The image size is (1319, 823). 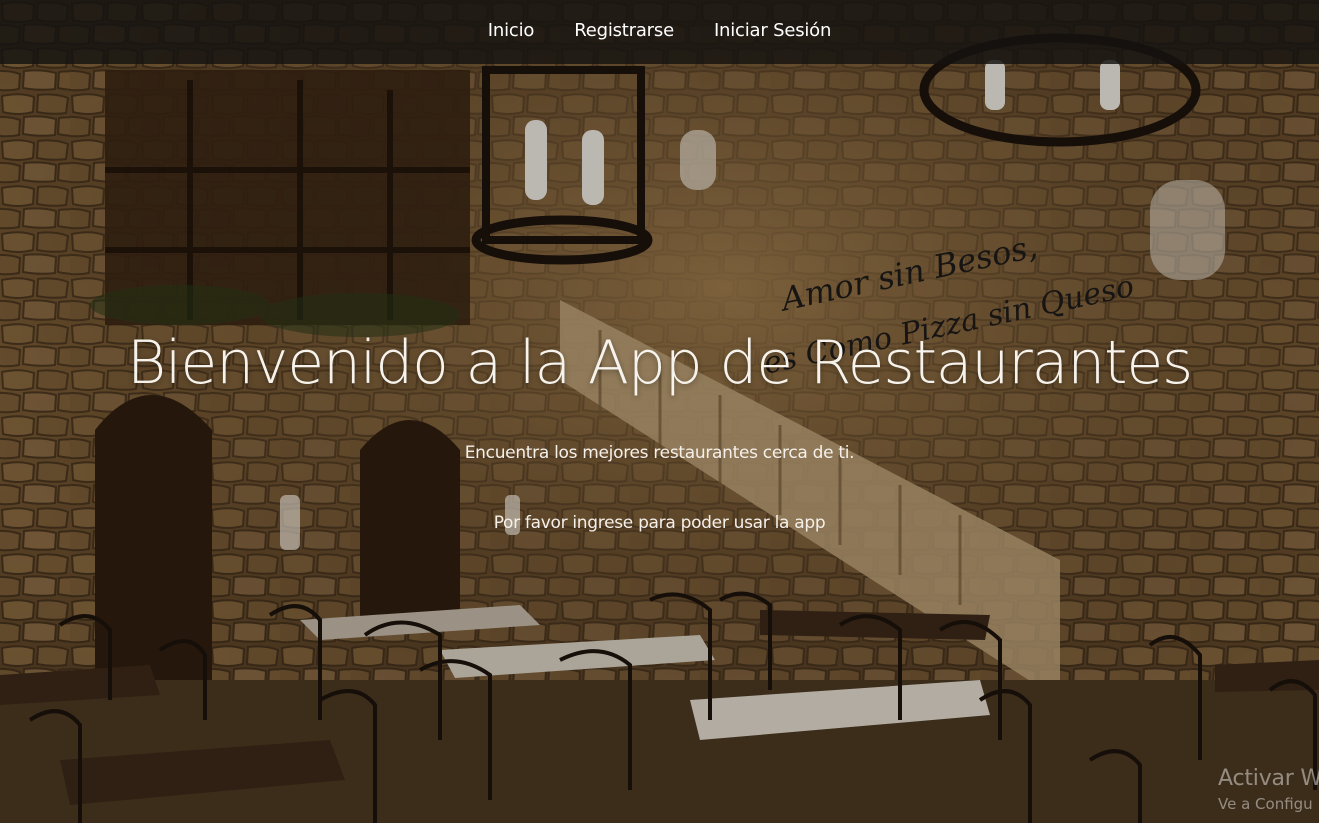 I want to click on top-navbar: Inicio Registrarse Iniciar Sesión, so click(x=659, y=32).